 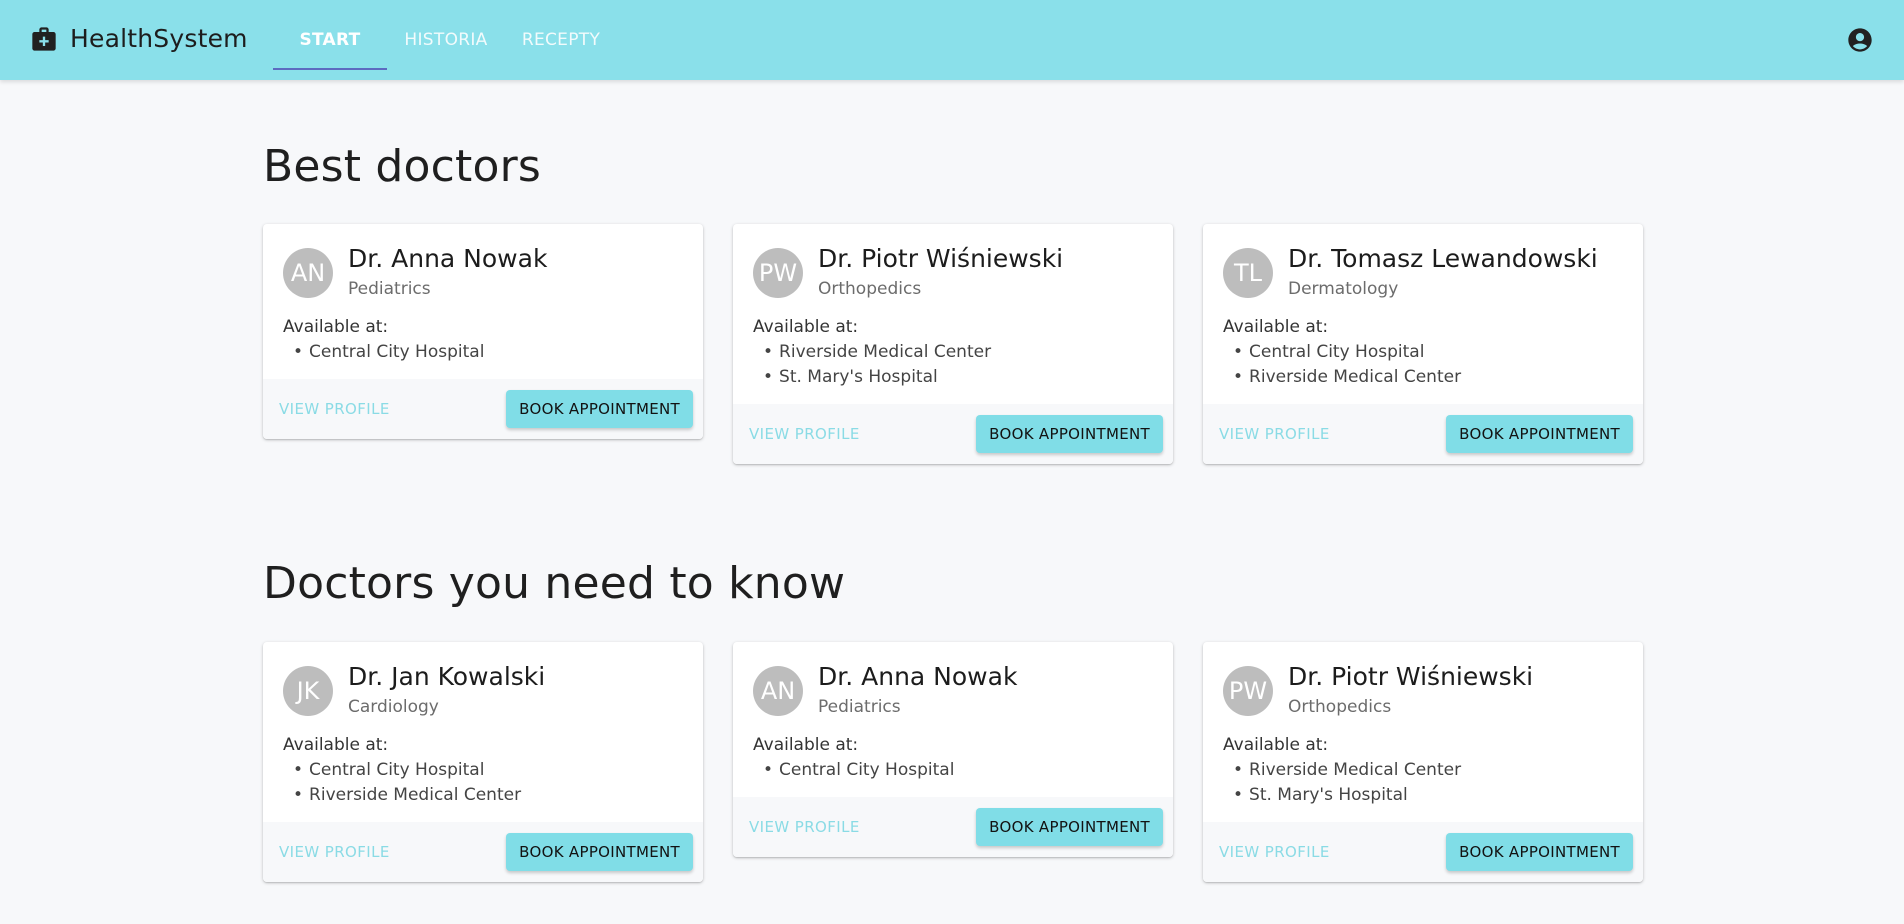 I want to click on tab-historia: HISTORIA, so click(x=446, y=40).